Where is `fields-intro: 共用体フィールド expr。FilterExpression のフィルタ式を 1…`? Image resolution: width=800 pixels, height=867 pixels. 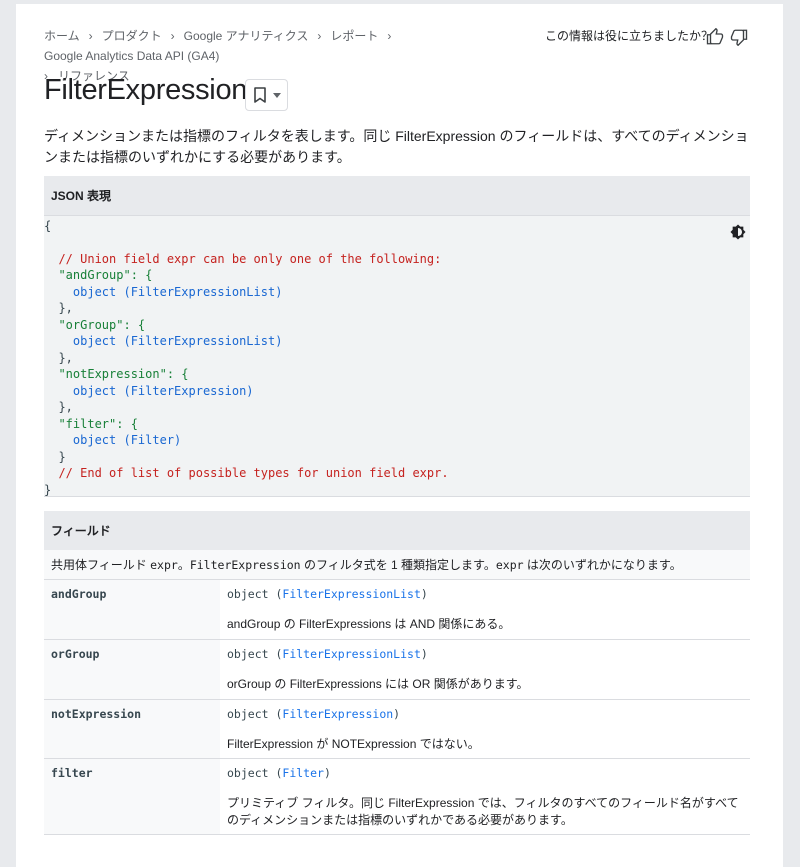 fields-intro: 共用体フィールド expr。FilterExpression のフィルタ式を 1… is located at coordinates (397, 565).